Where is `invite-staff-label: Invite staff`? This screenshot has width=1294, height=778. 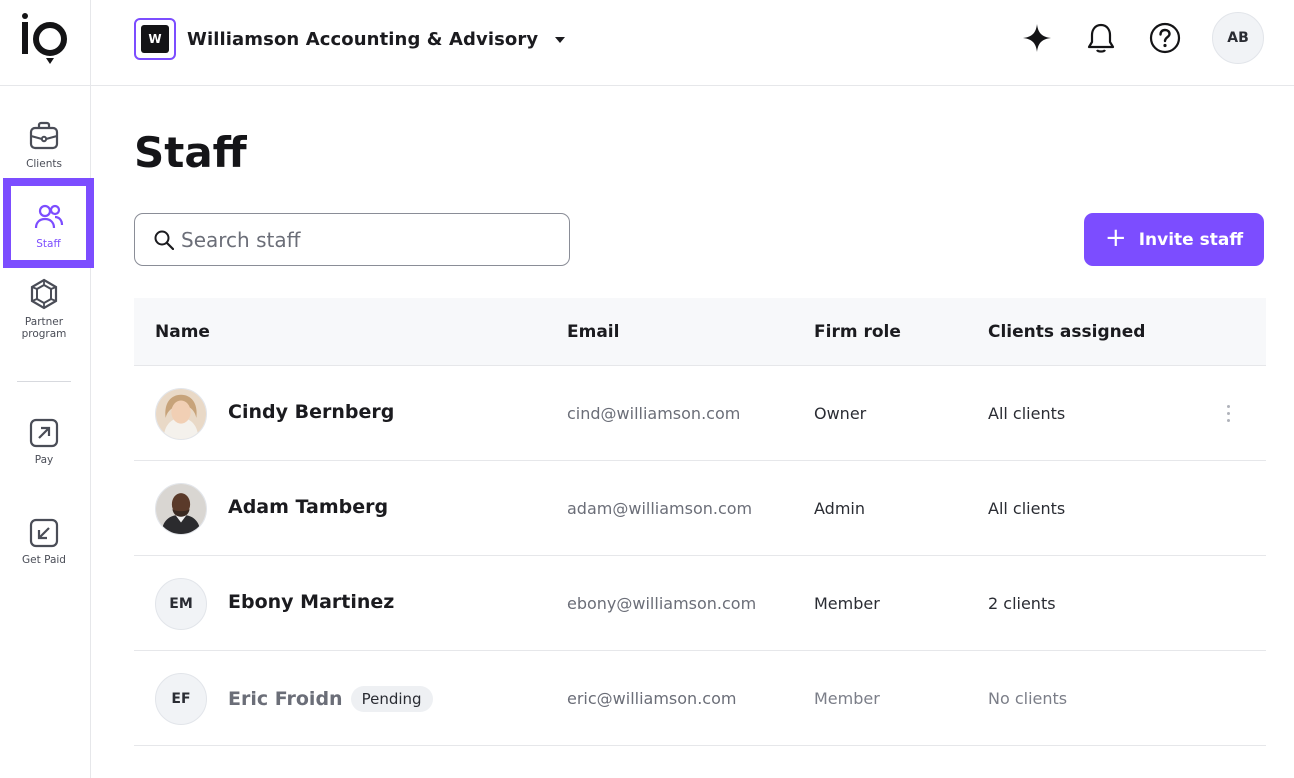
invite-staff-label: Invite staff is located at coordinates (1191, 239).